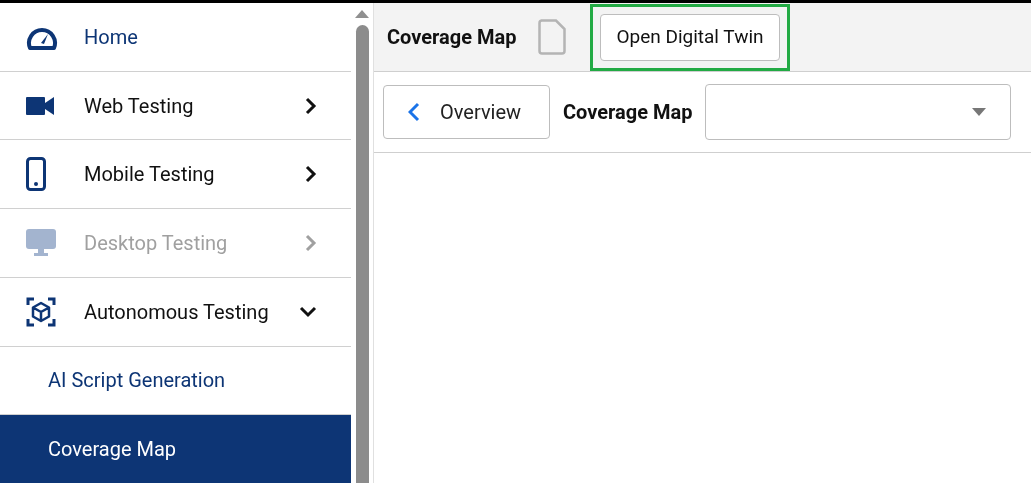  What do you see at coordinates (111, 37) in the screenshot?
I see `sidebar-label: Home` at bounding box center [111, 37].